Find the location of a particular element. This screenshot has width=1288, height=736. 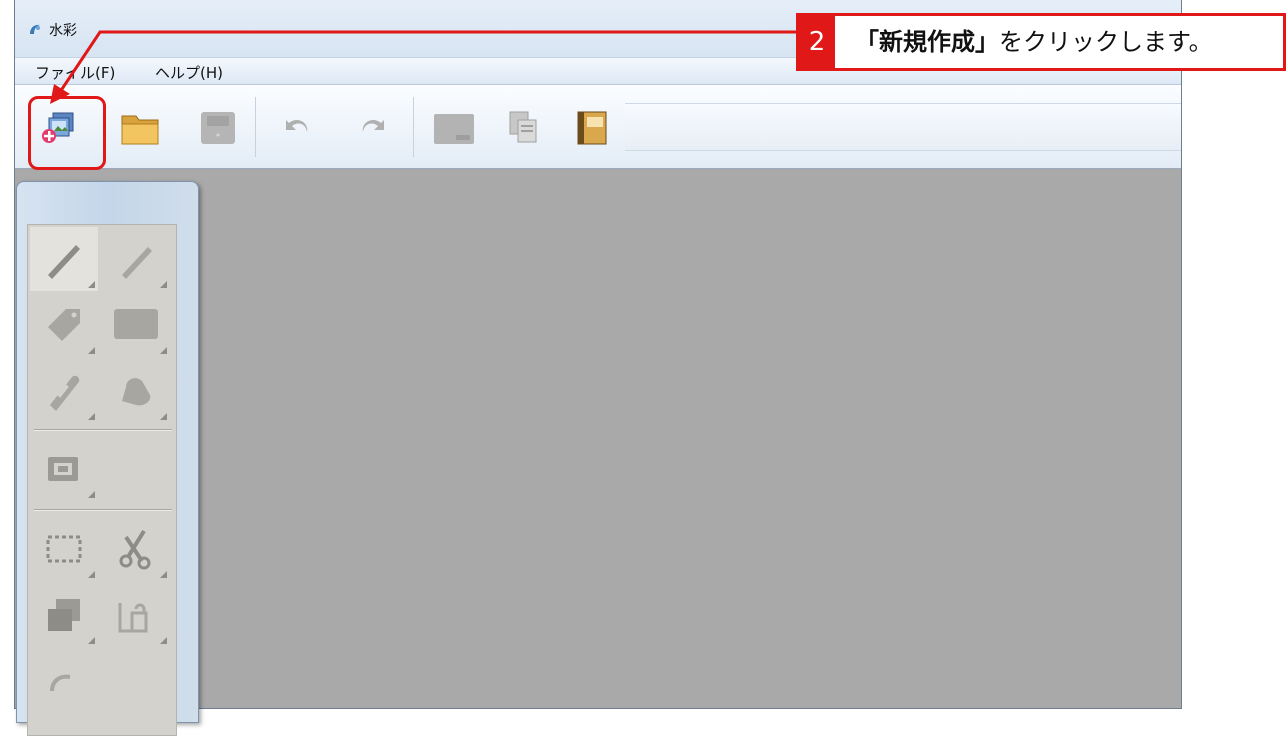

menu-help: ヘルプ(H) is located at coordinates (189, 72).